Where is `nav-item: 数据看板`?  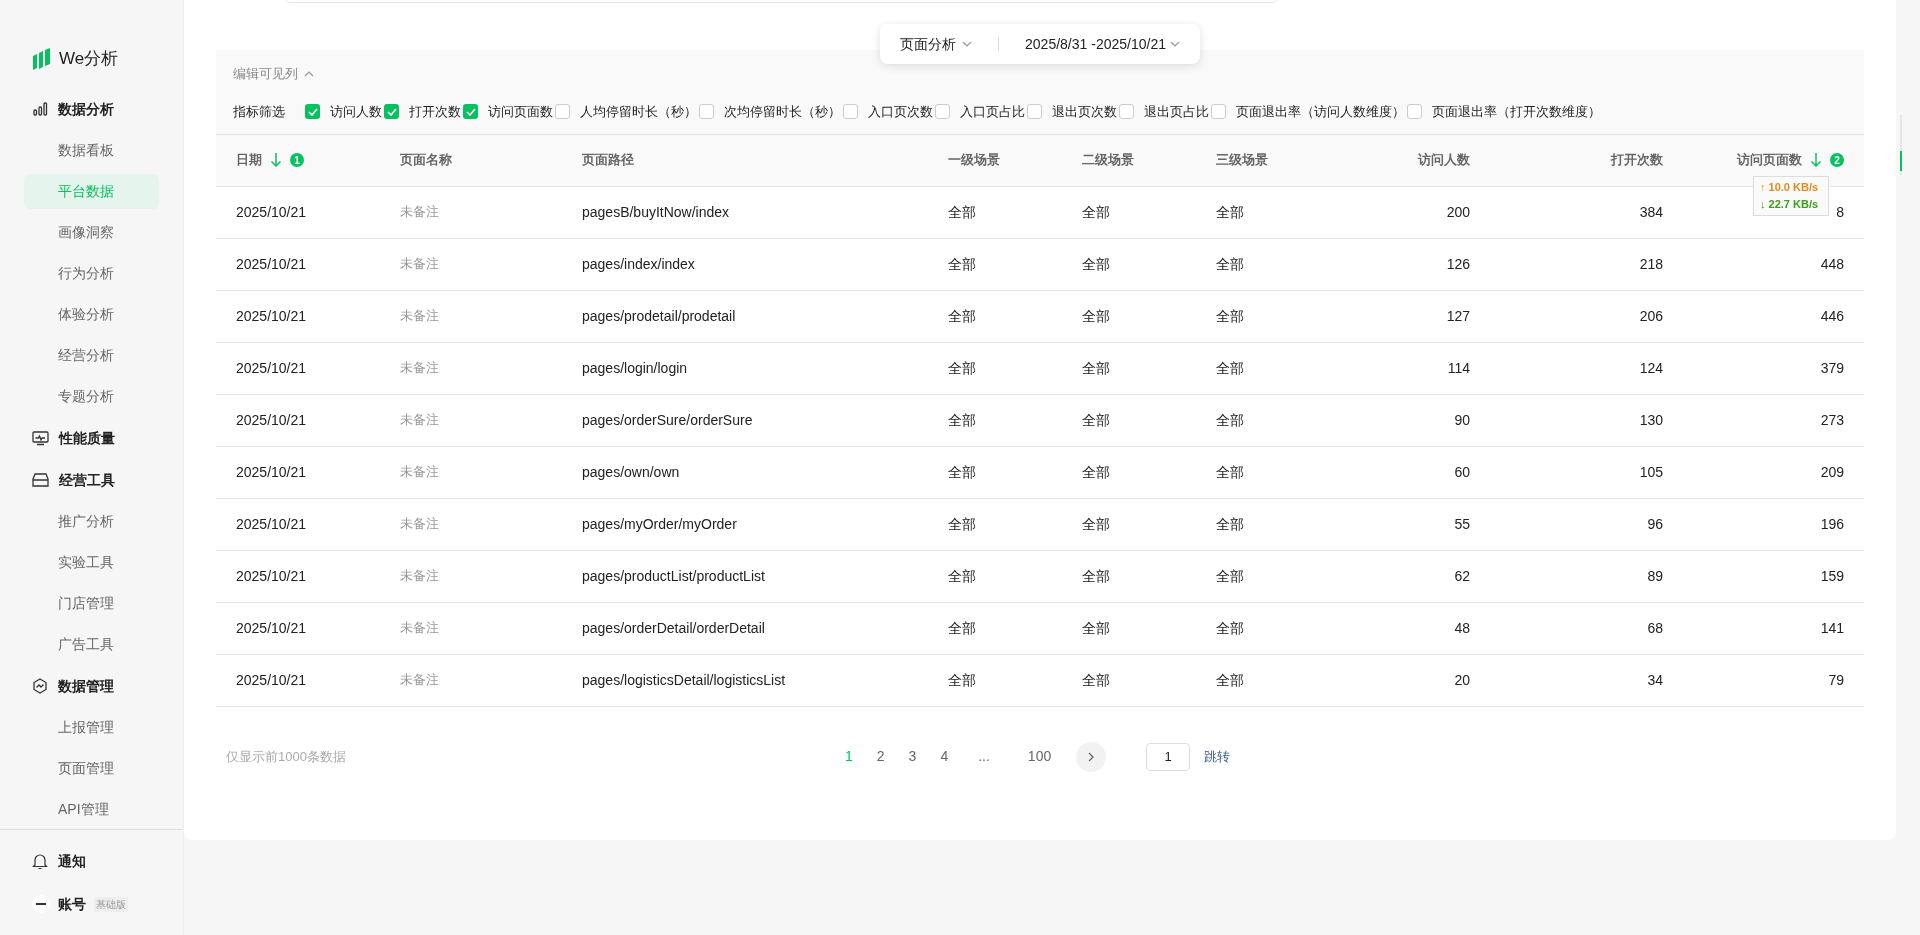 nav-item: 数据看板 is located at coordinates (91, 150).